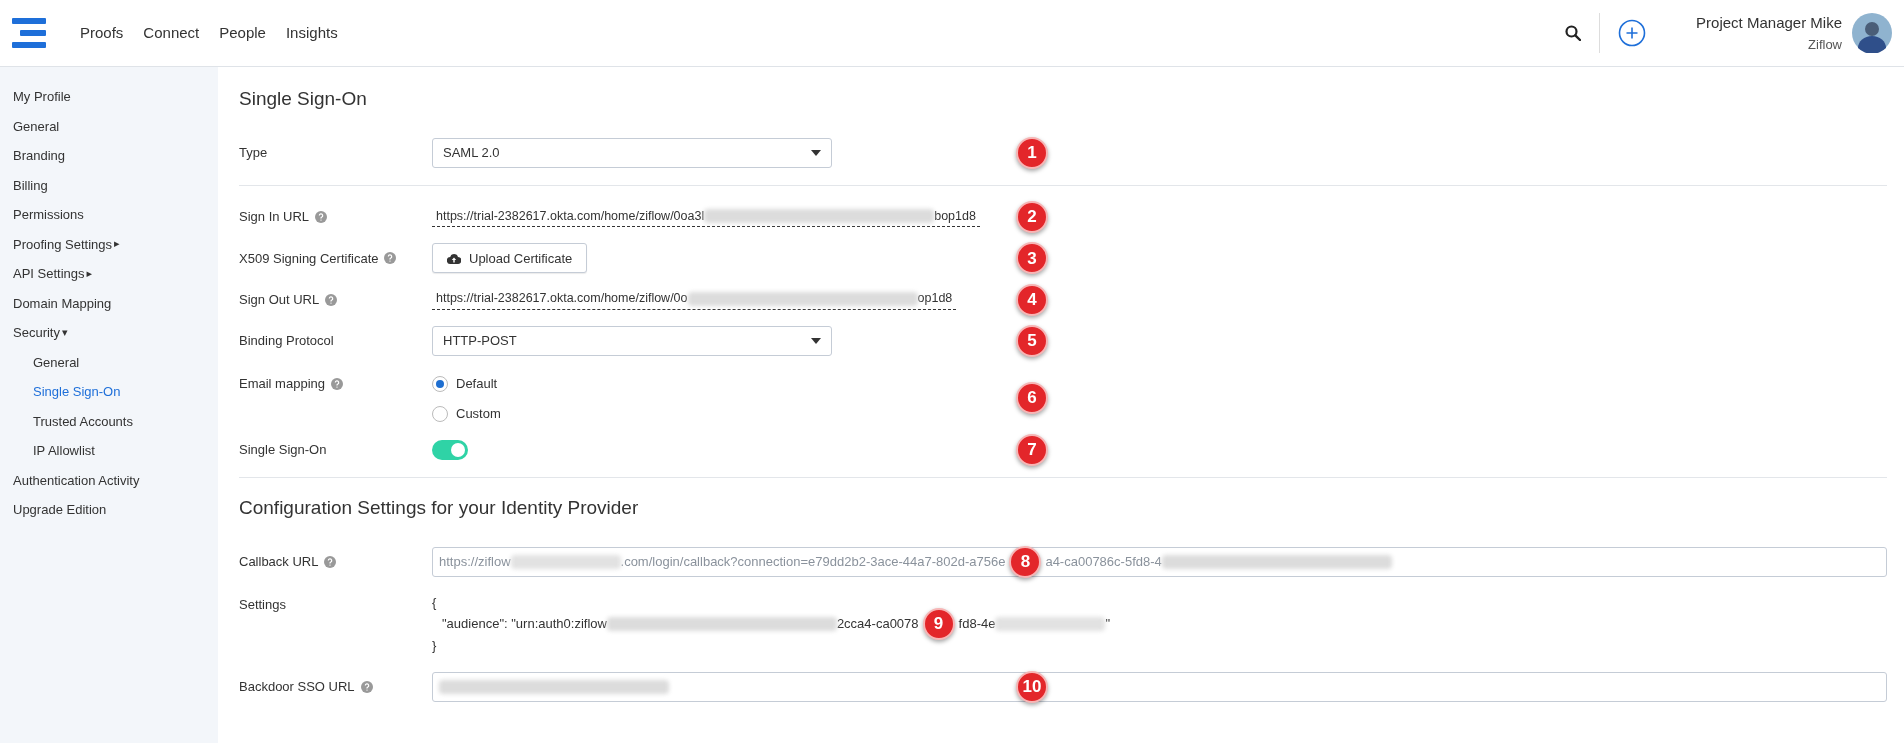 Image resolution: width=1904 pixels, height=743 pixels. I want to click on select-field: HTTP-POST, so click(632, 341).